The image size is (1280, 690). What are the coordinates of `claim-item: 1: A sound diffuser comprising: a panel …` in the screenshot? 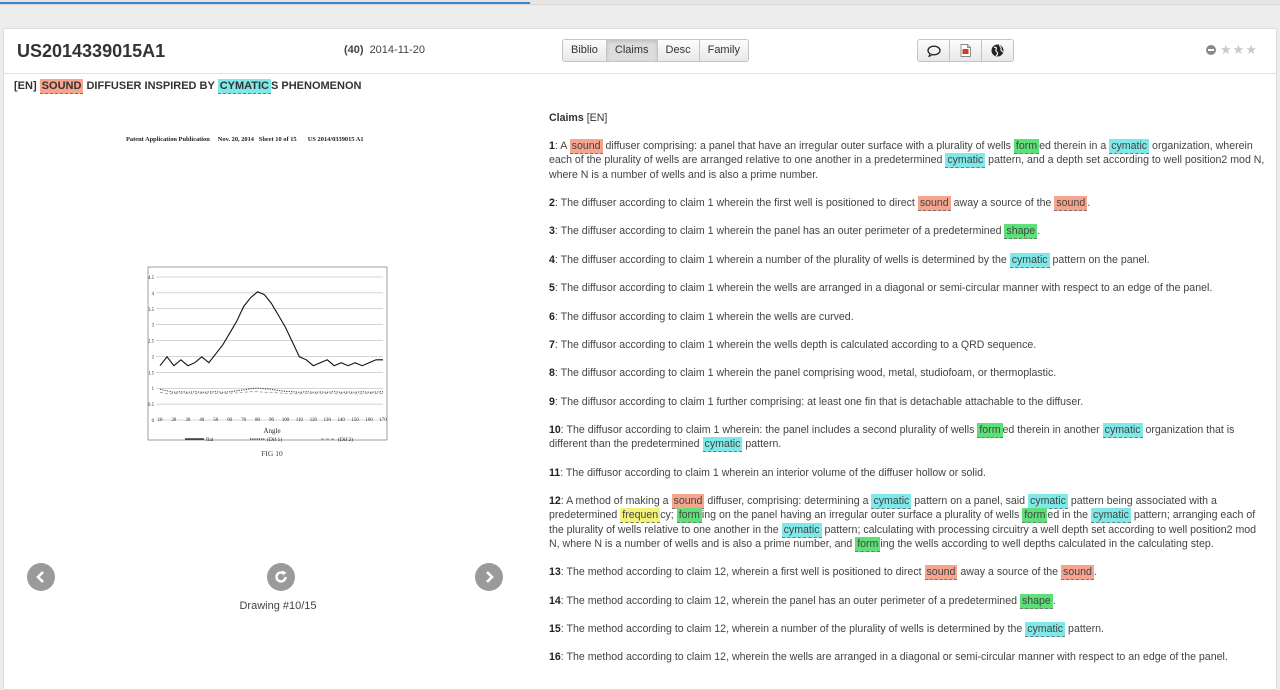 It's located at (908, 160).